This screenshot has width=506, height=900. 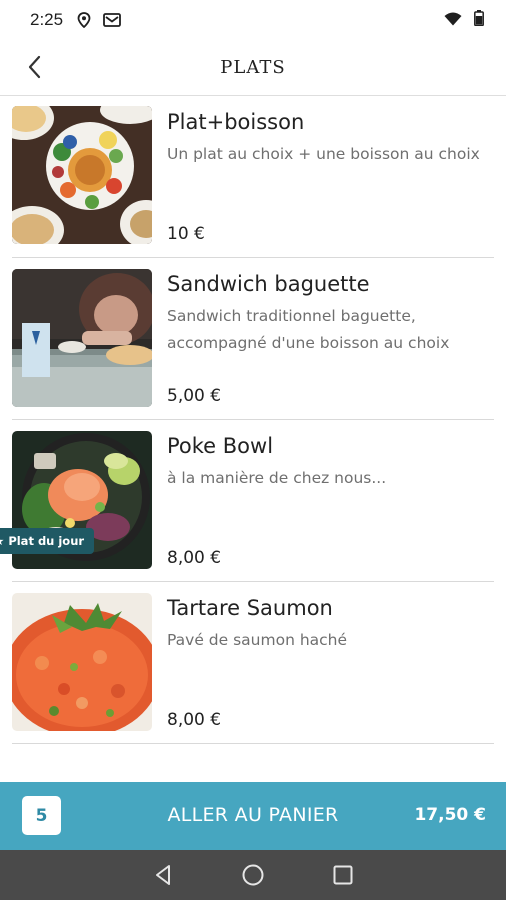 I want to click on item-name: Sandwich baguette, so click(x=268, y=284).